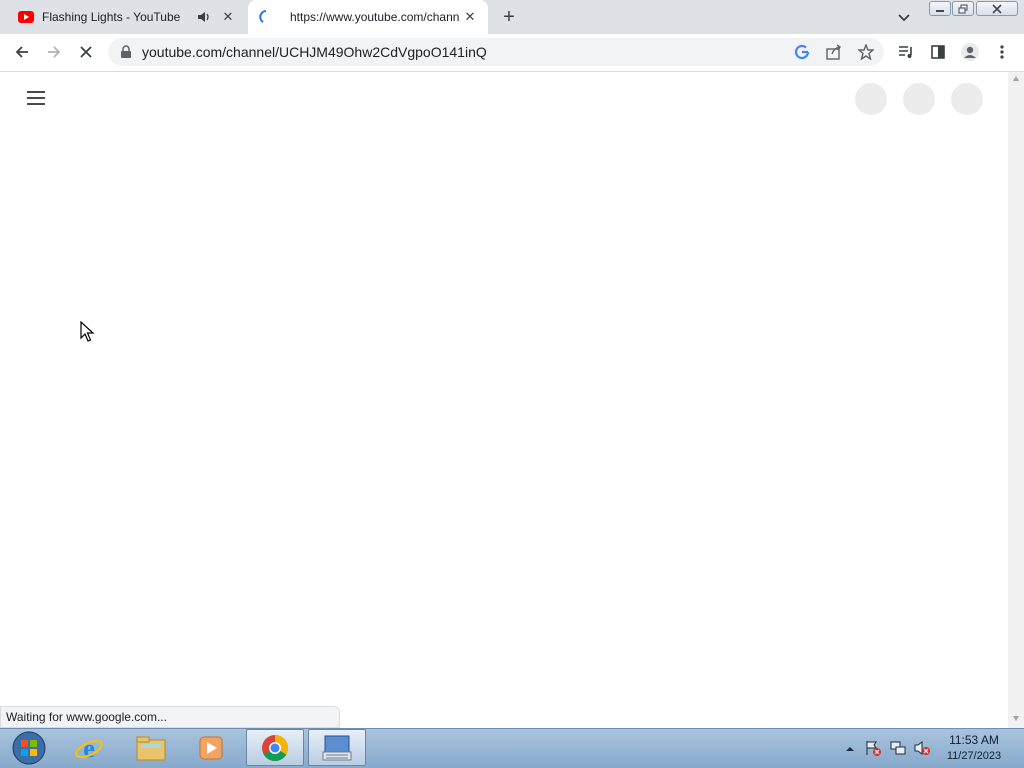 Image resolution: width=1024 pixels, height=768 pixels. Describe the element at coordinates (275, 747) in the screenshot. I see `chrome-icon` at that location.